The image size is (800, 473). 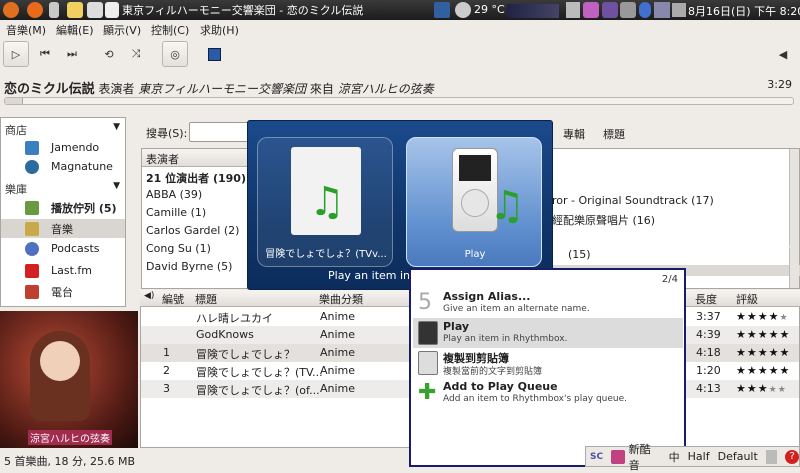 I want to click on previous-button: ⏮, so click(x=45, y=54).